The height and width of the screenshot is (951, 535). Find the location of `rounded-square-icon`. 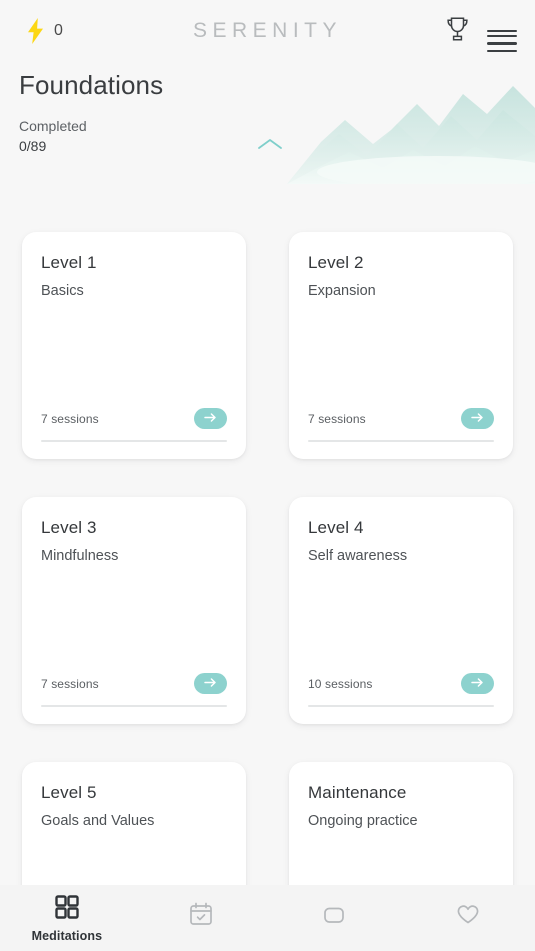

rounded-square-icon is located at coordinates (334, 915).